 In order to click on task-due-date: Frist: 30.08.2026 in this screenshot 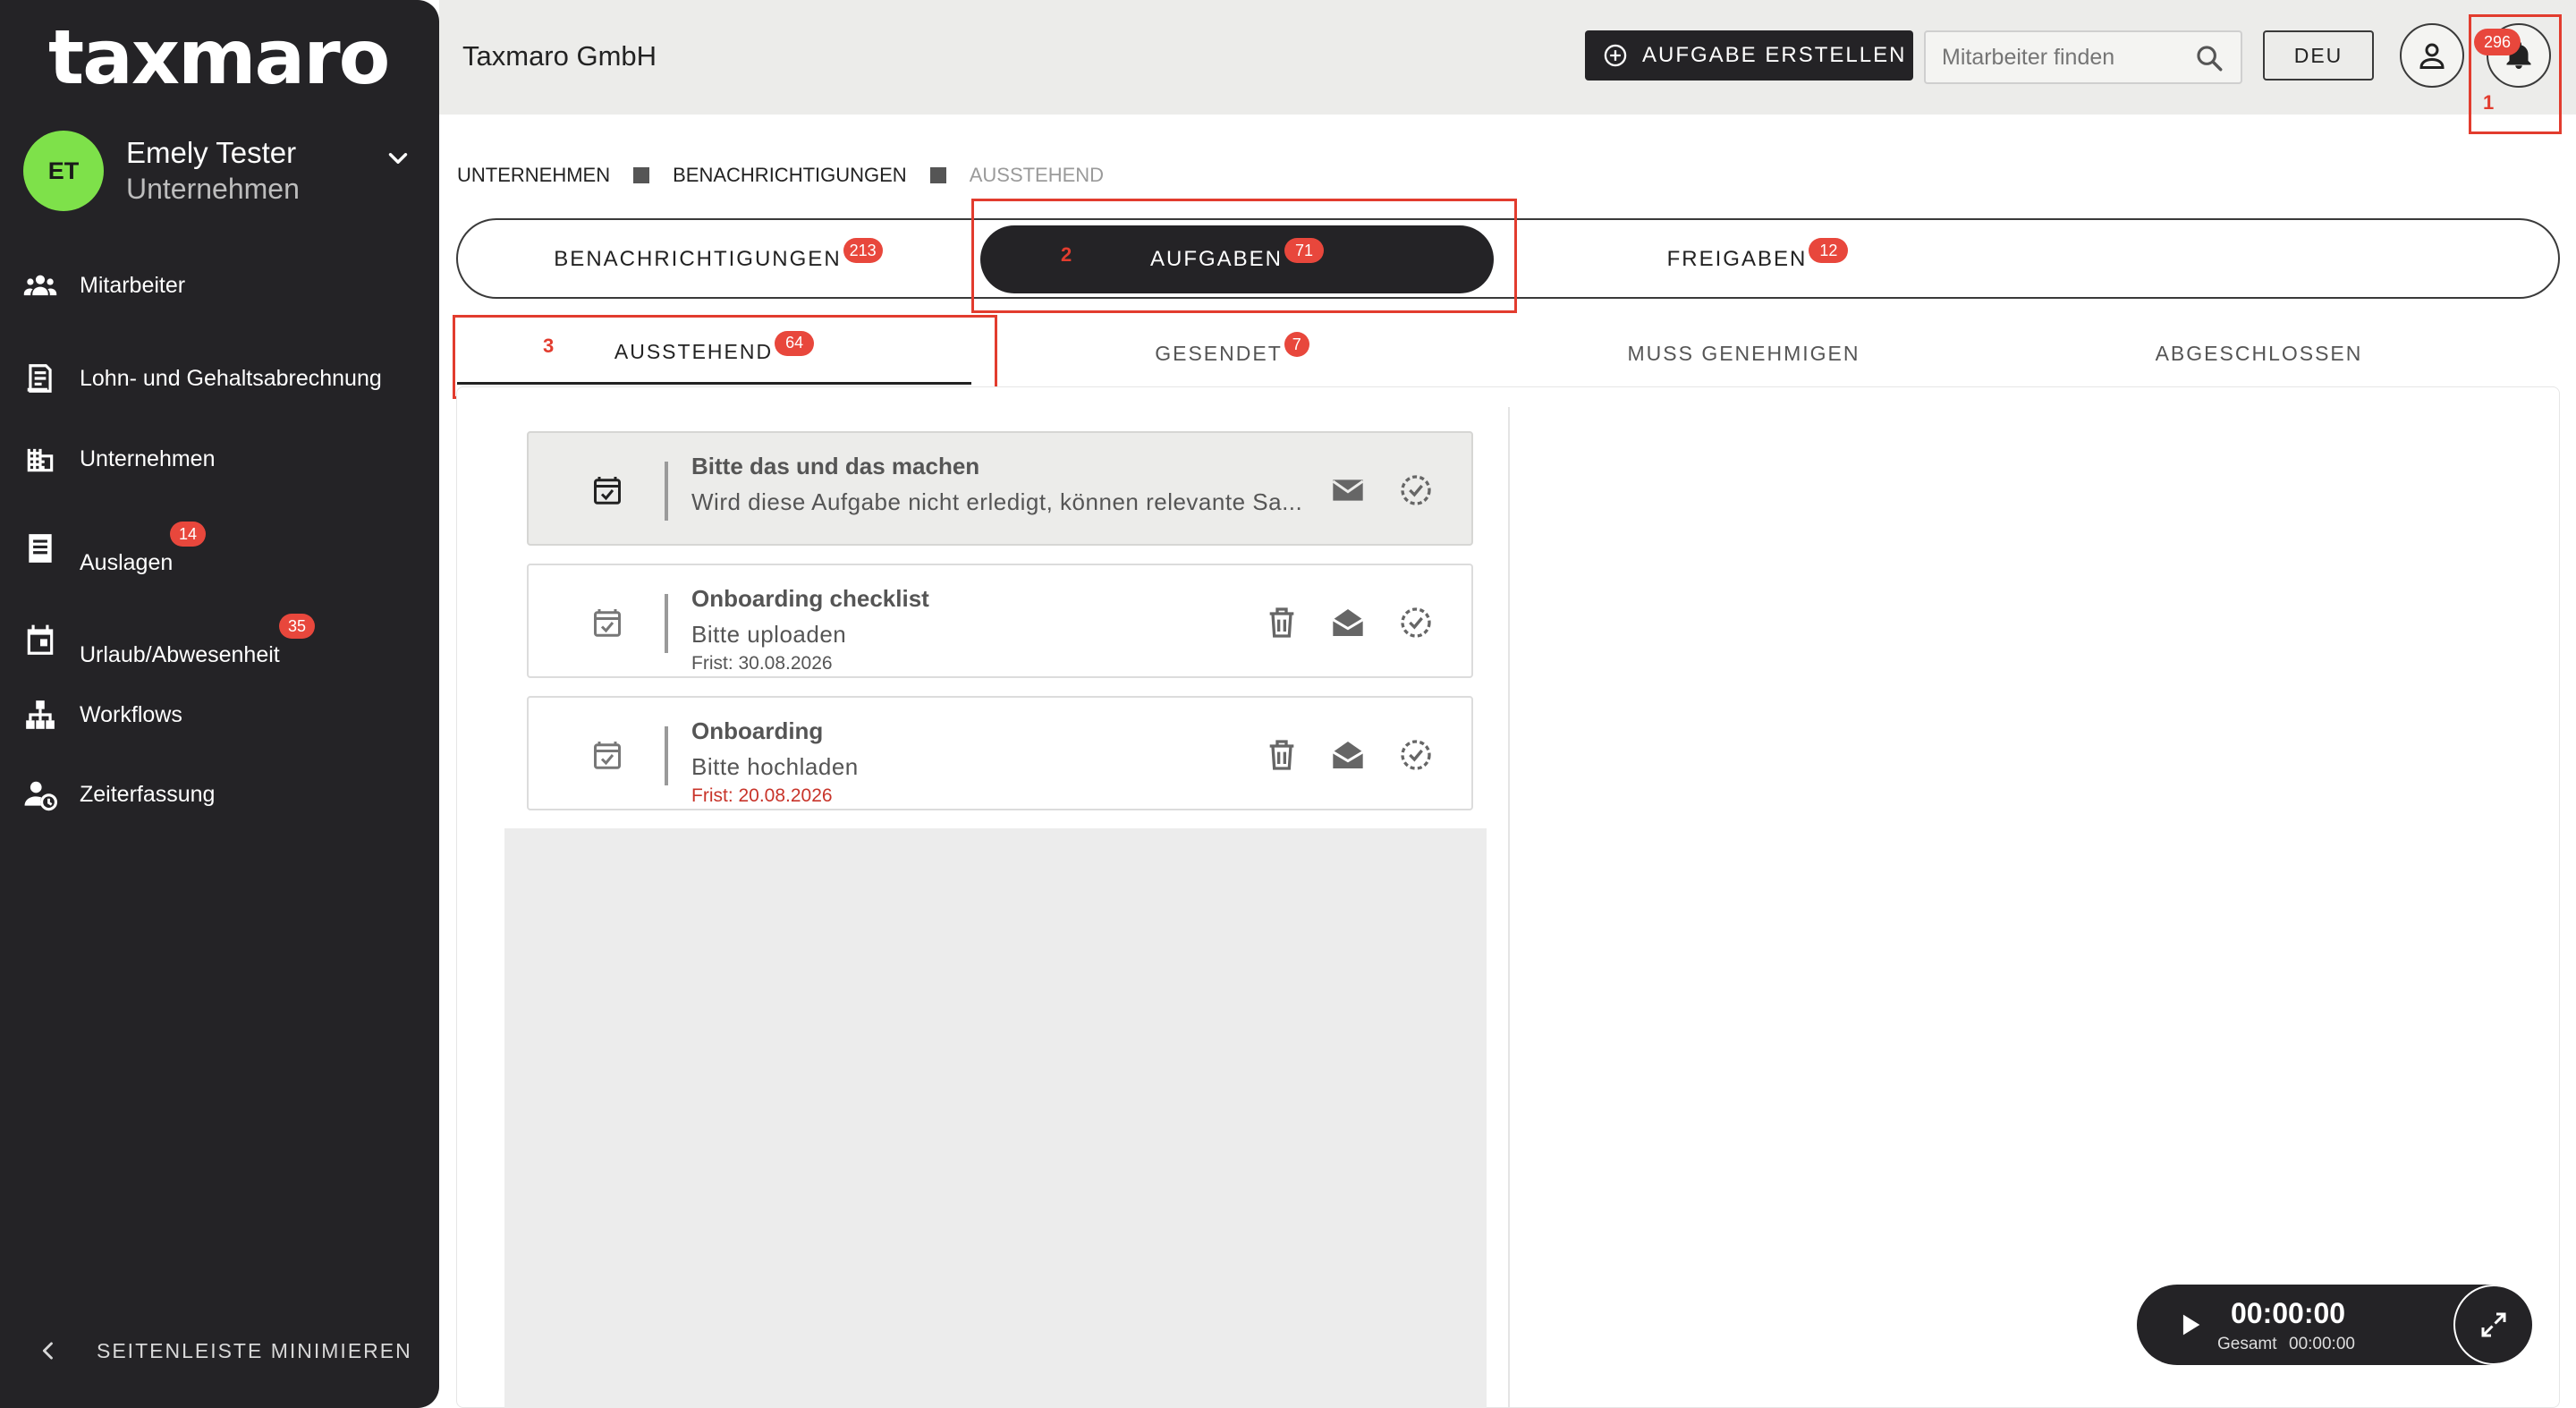, I will do `click(762, 663)`.